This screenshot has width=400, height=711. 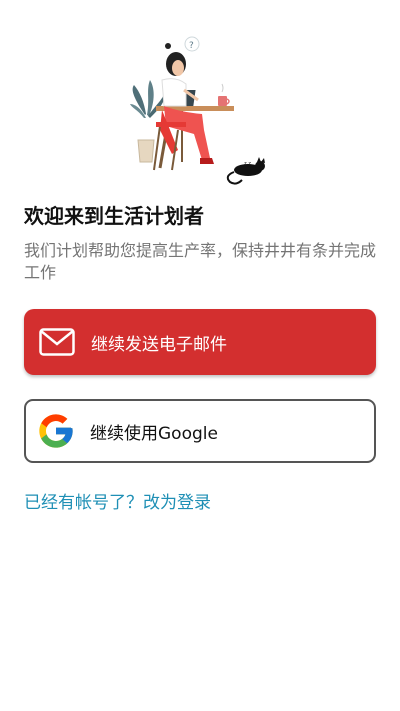 I want to click on google-logo-icon, so click(x=56, y=431).